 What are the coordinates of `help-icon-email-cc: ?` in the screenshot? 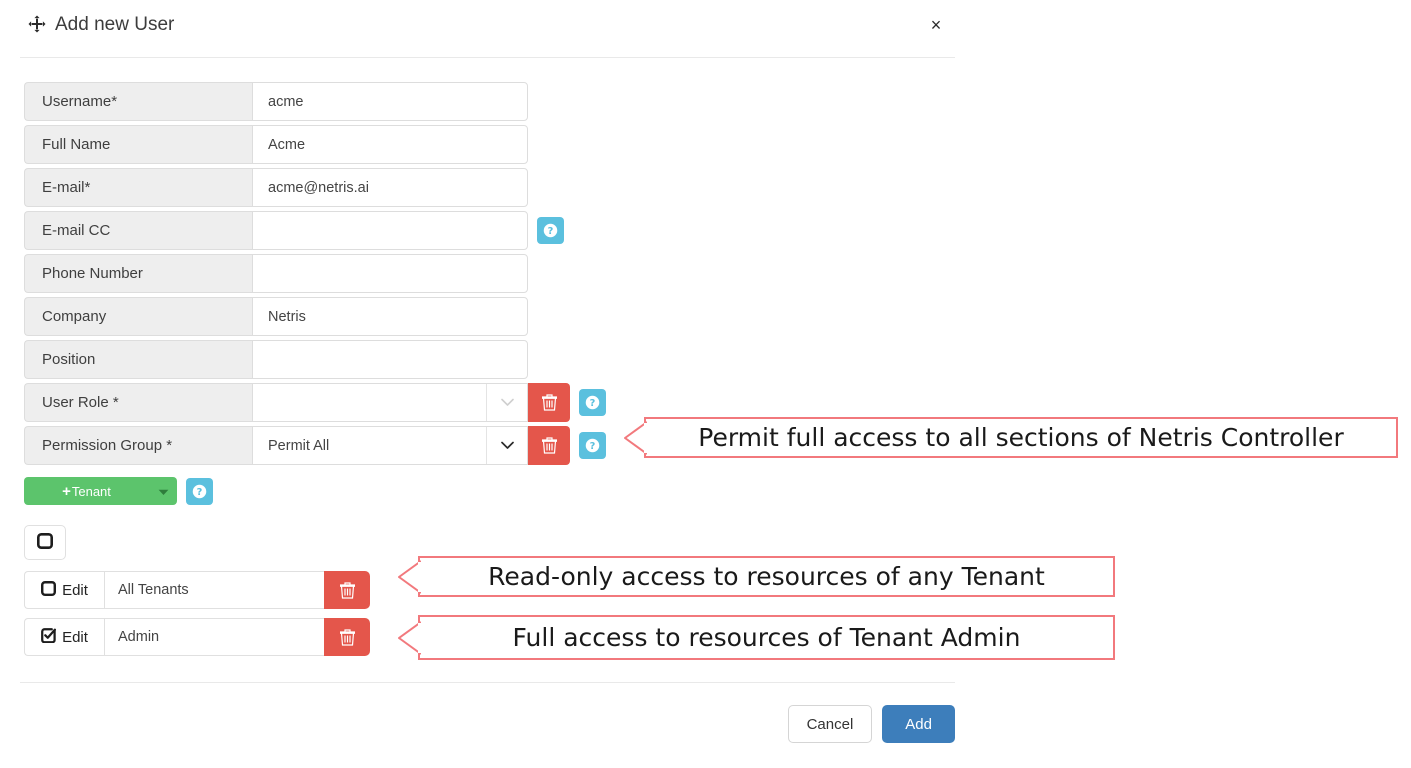 It's located at (550, 230).